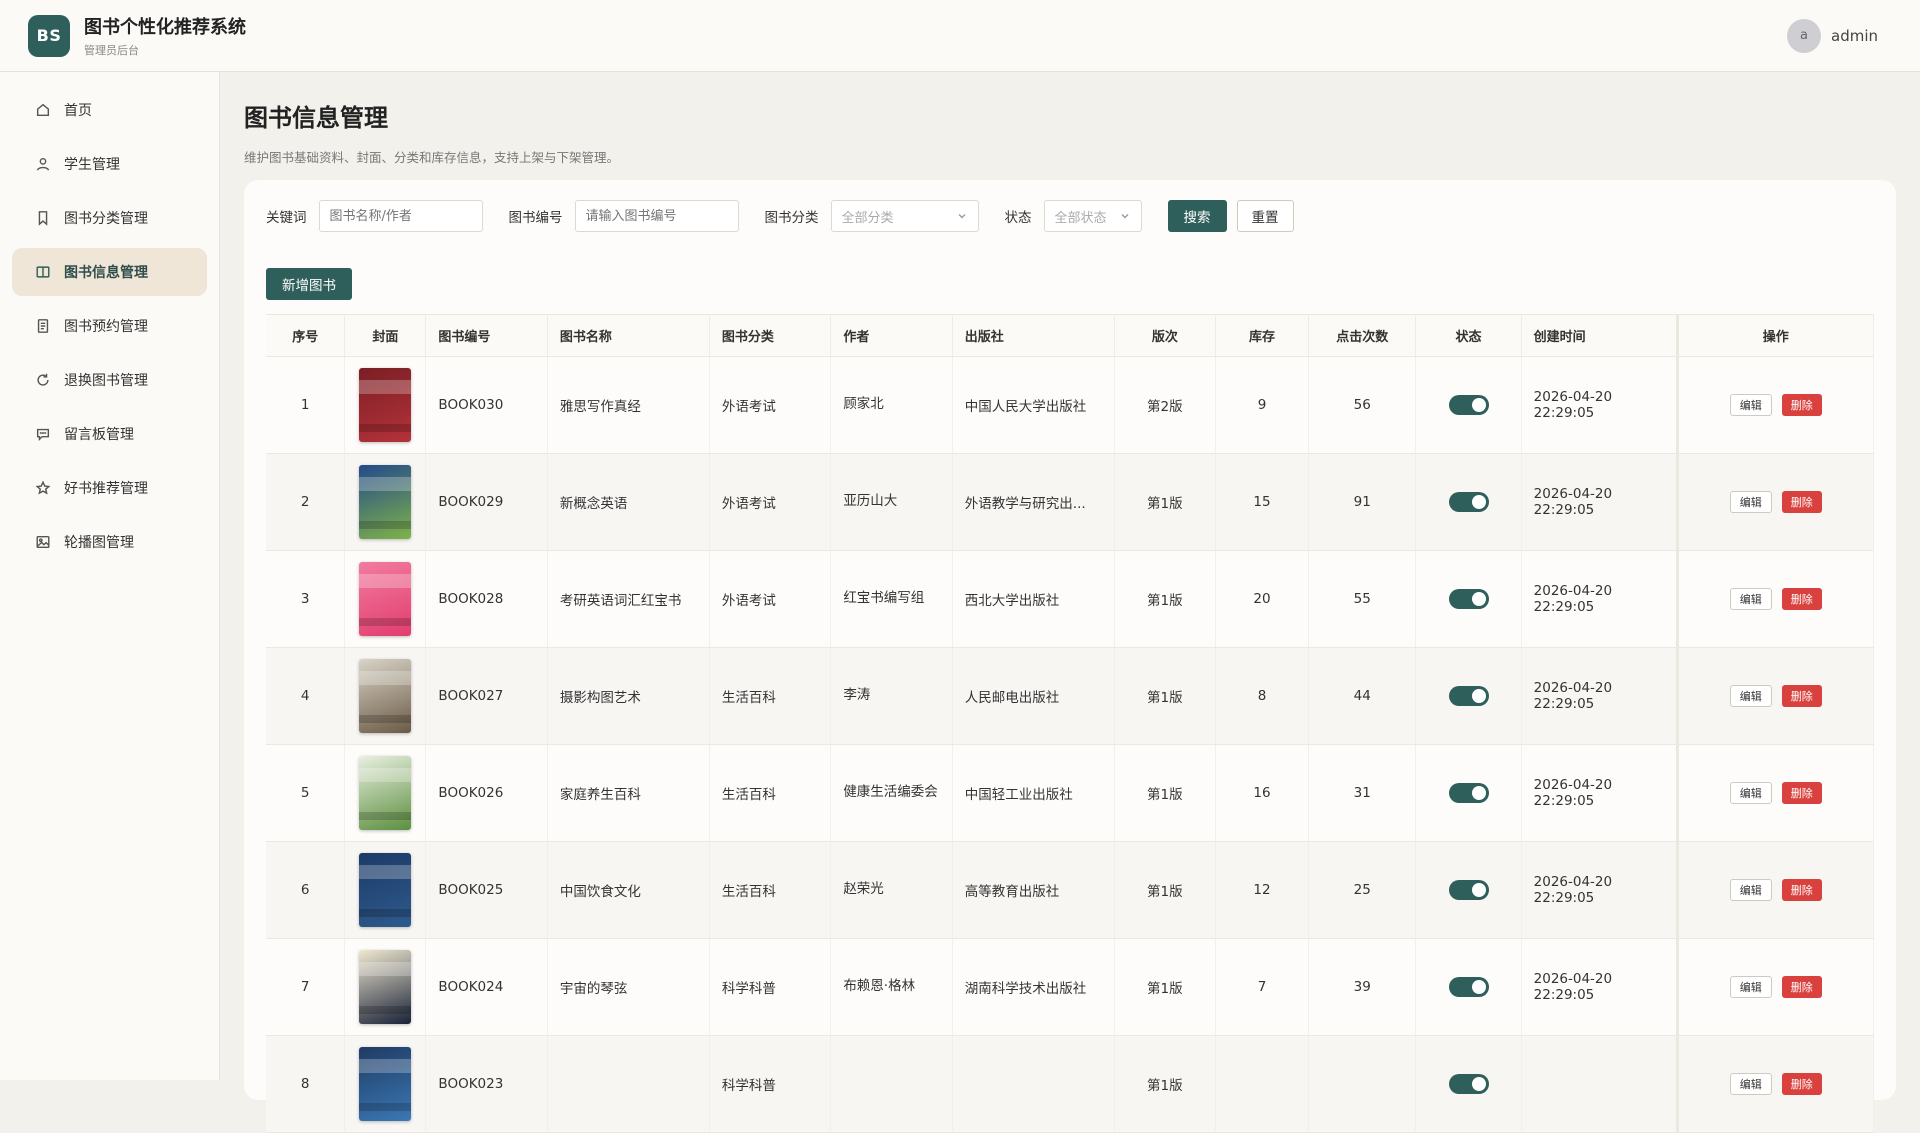  I want to click on sidebar-item-4: 图书预约管理, so click(109, 326).